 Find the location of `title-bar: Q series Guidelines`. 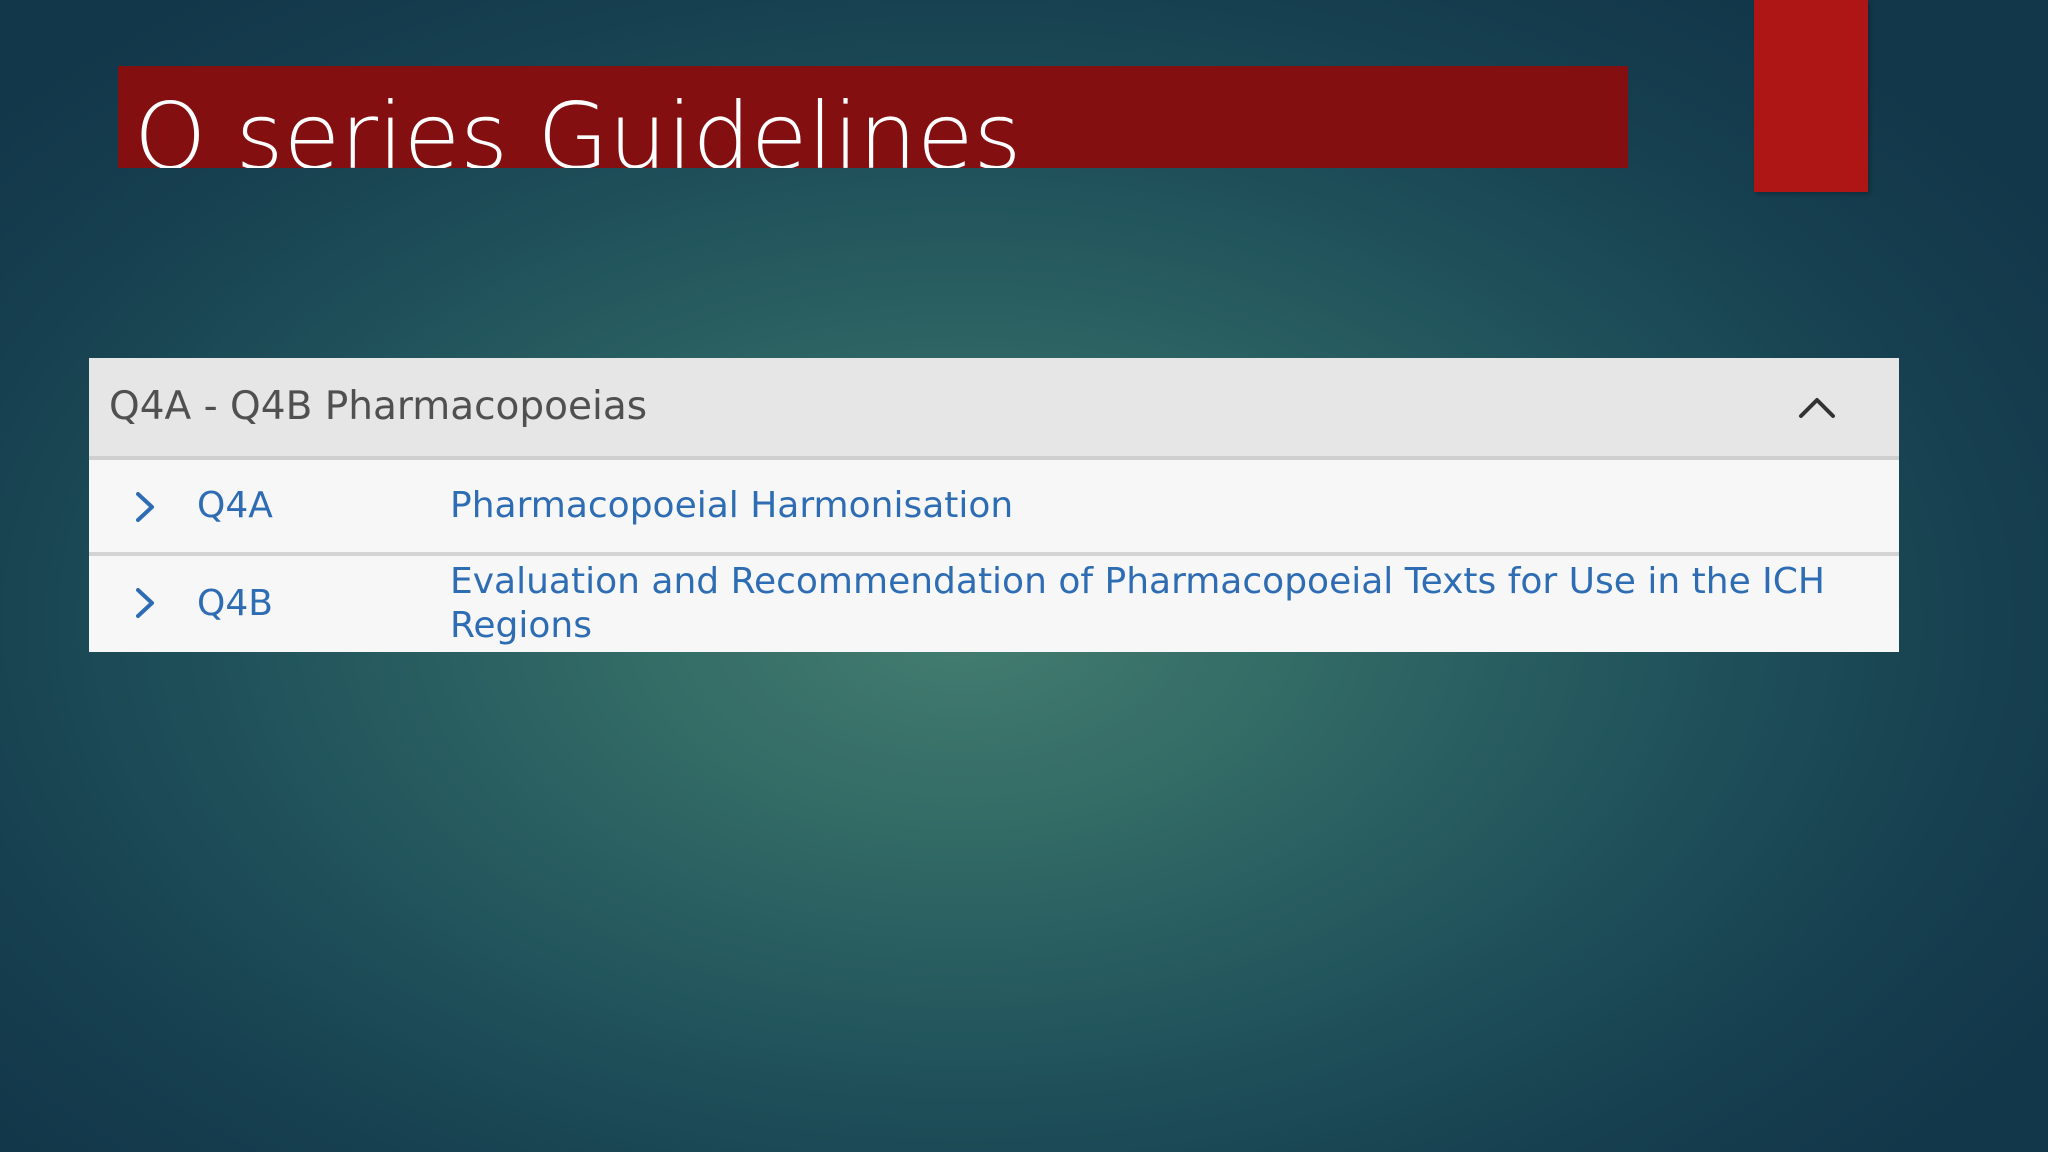

title-bar: Q series Guidelines is located at coordinates (873, 117).